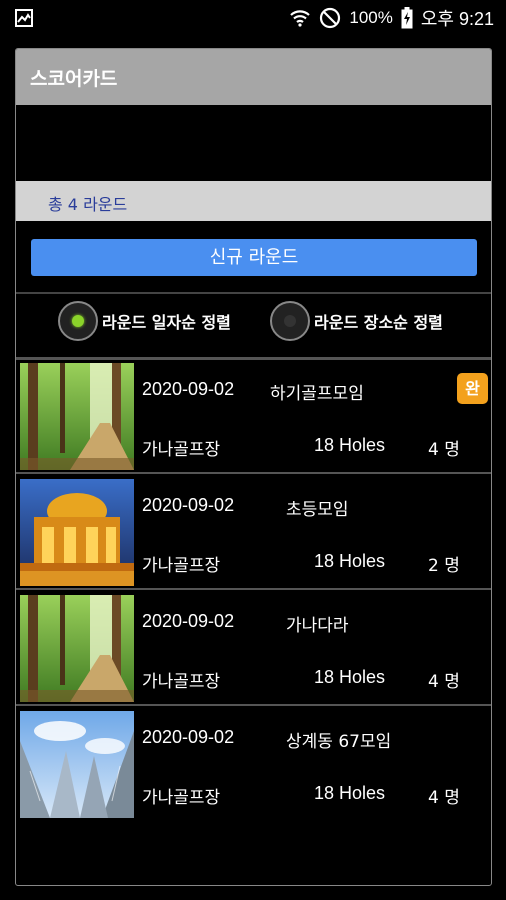  What do you see at coordinates (457, 19) in the screenshot?
I see `clock: 오후 9:21` at bounding box center [457, 19].